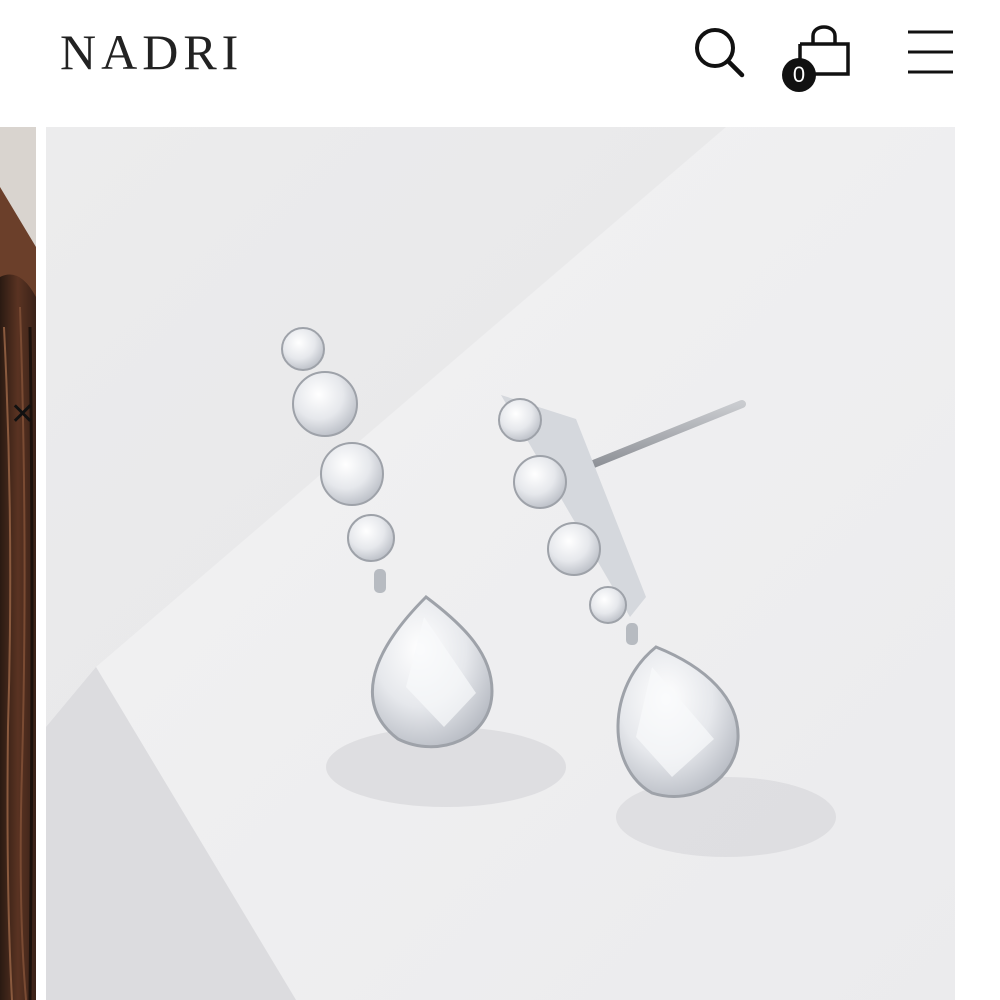 The height and width of the screenshot is (1000, 1000). I want to click on previous-slide-image, so click(18, 563).